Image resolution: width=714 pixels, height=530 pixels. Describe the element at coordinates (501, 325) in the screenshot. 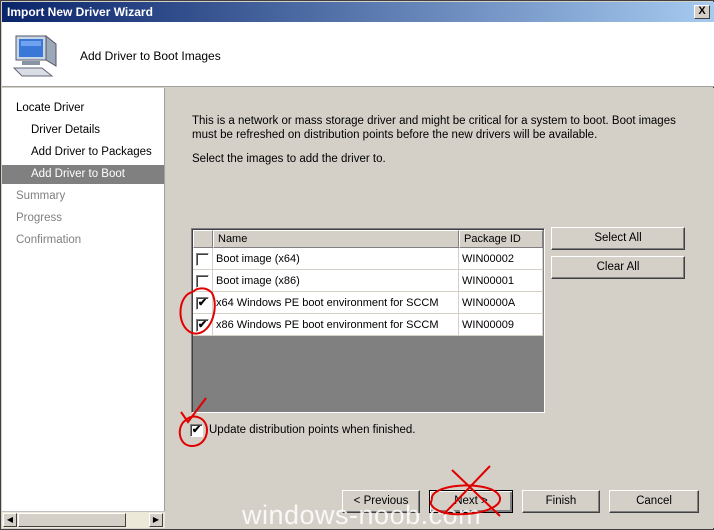

I see `row-package-id: WIN00009` at that location.